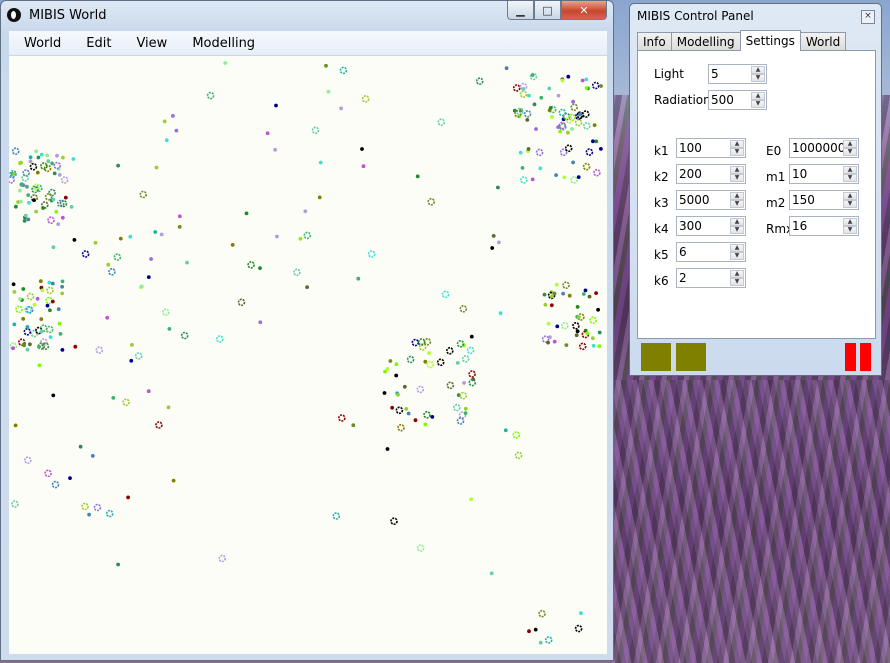  I want to click on e0-stepper: ▲▼, so click(824, 148).